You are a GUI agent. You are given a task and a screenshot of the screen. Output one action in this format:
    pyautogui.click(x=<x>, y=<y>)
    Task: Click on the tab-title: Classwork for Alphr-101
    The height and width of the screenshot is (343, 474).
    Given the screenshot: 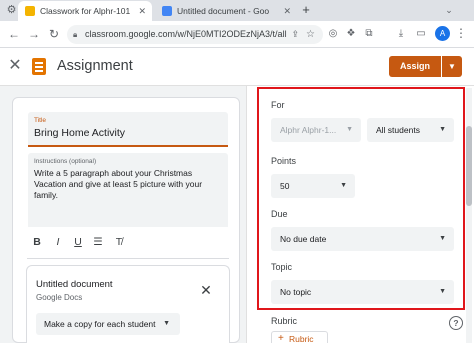 What is the action you would take?
    pyautogui.click(x=85, y=11)
    